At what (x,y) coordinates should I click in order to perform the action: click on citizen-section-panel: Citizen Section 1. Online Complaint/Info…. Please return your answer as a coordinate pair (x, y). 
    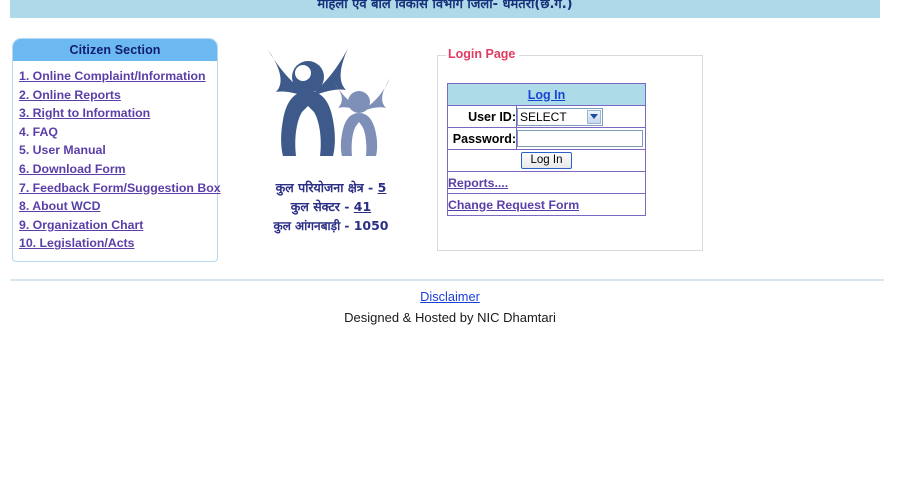
    Looking at the image, I should click on (116, 150).